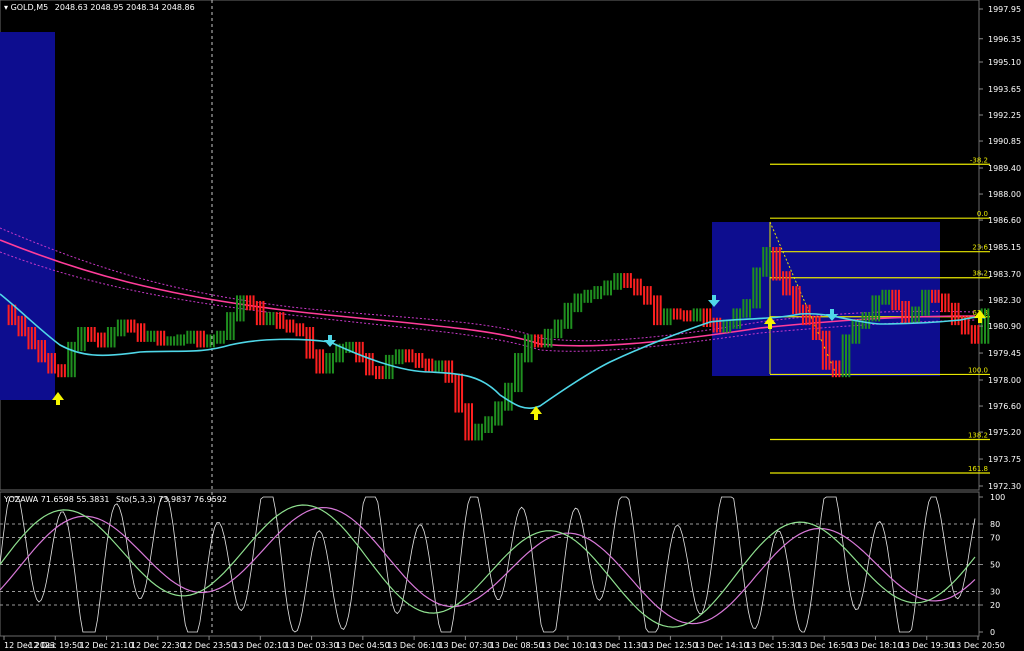 The height and width of the screenshot is (651, 1024). I want to click on price-axis-label: 1982.30, so click(1004, 300).